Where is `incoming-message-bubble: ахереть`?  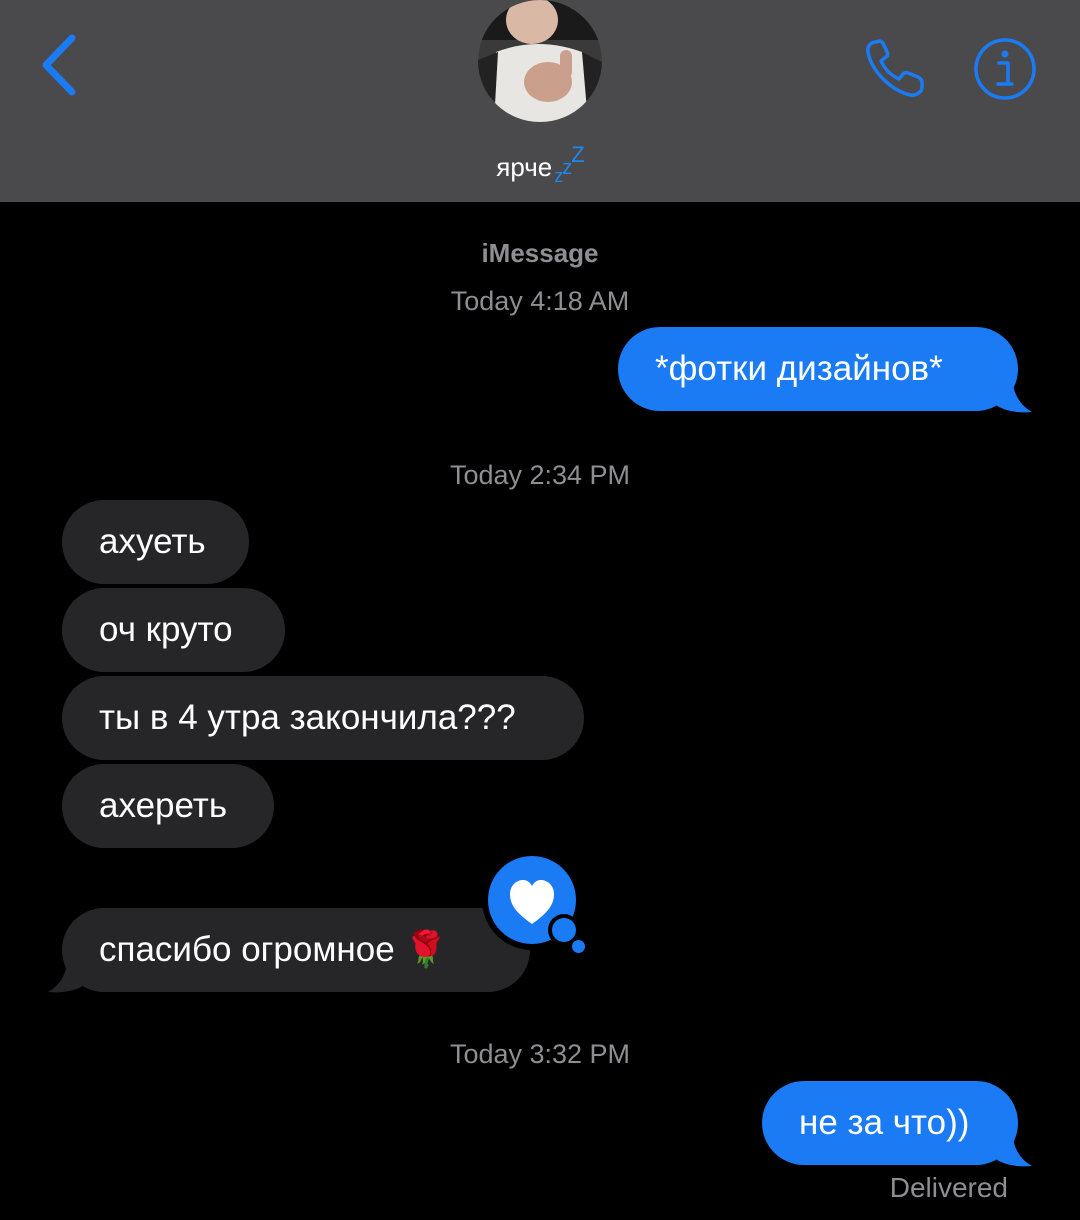
incoming-message-bubble: ахереть is located at coordinates (168, 806).